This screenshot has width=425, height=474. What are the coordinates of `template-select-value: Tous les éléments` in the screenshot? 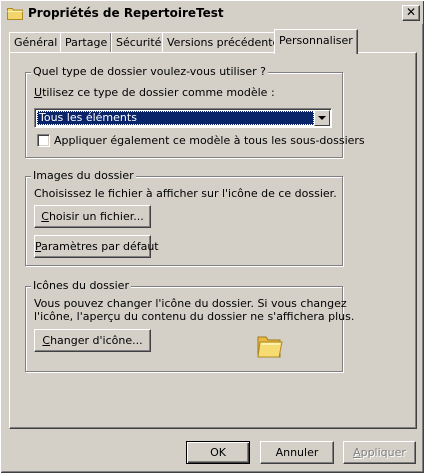 It's located at (175, 118).